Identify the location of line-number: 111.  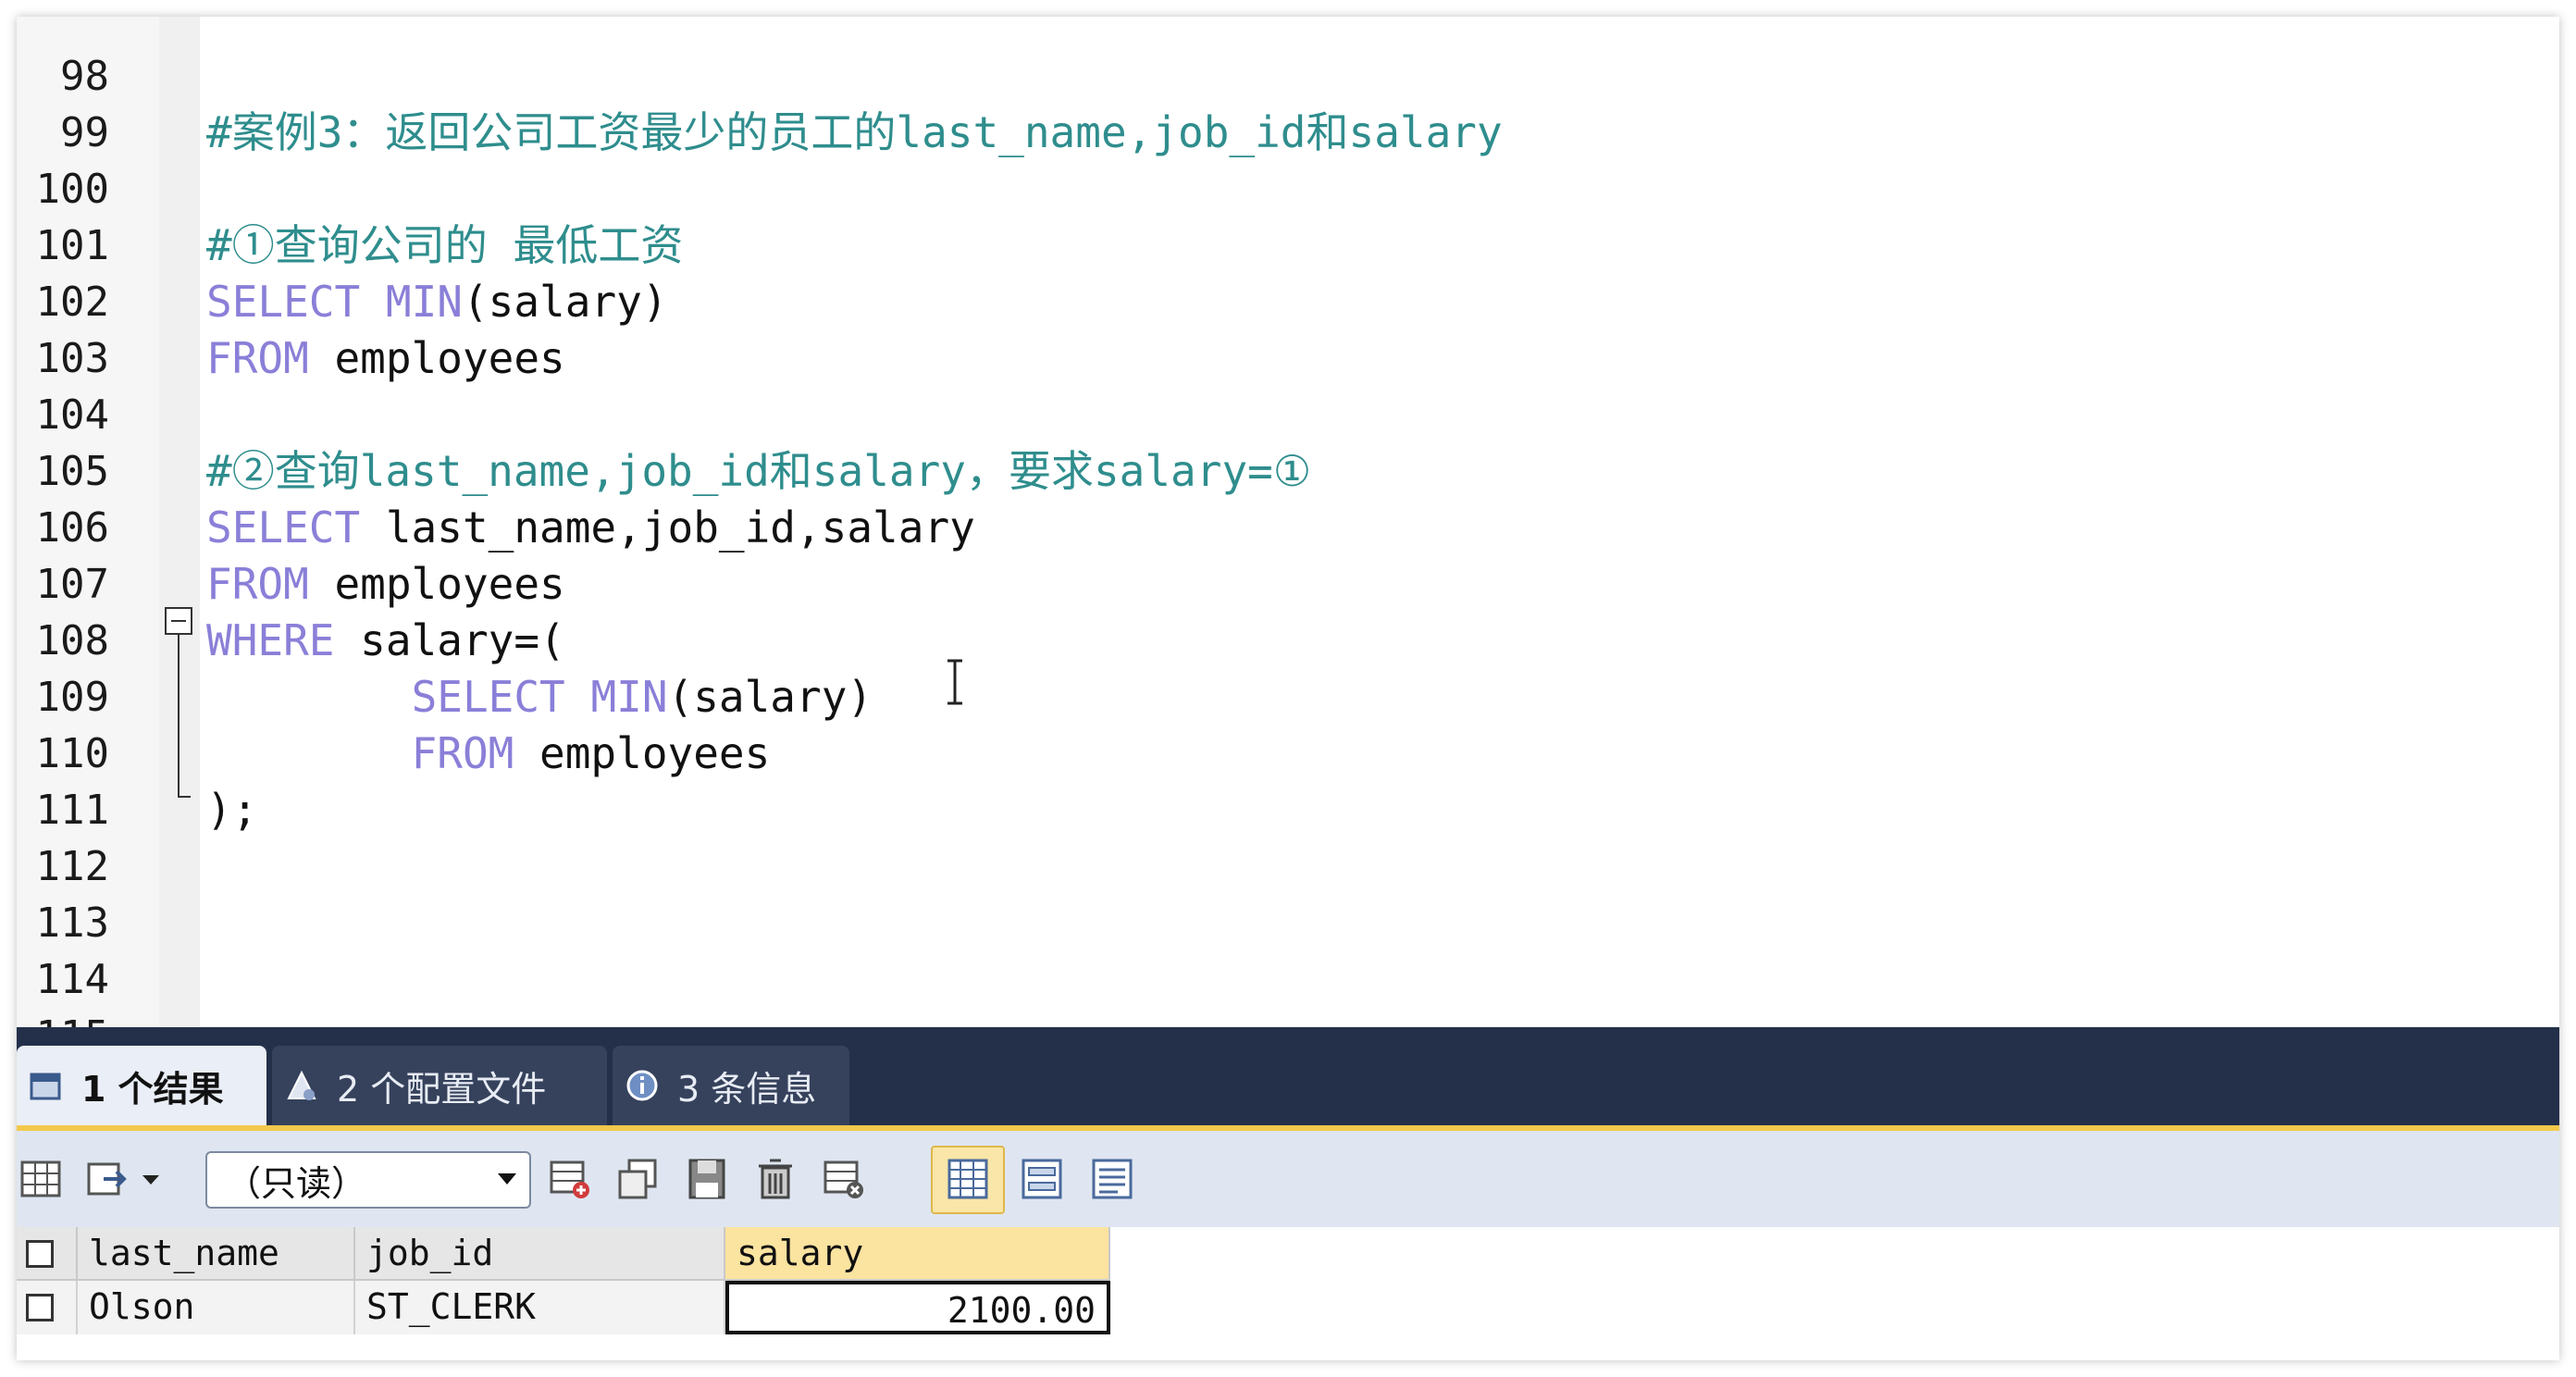
(72, 811).